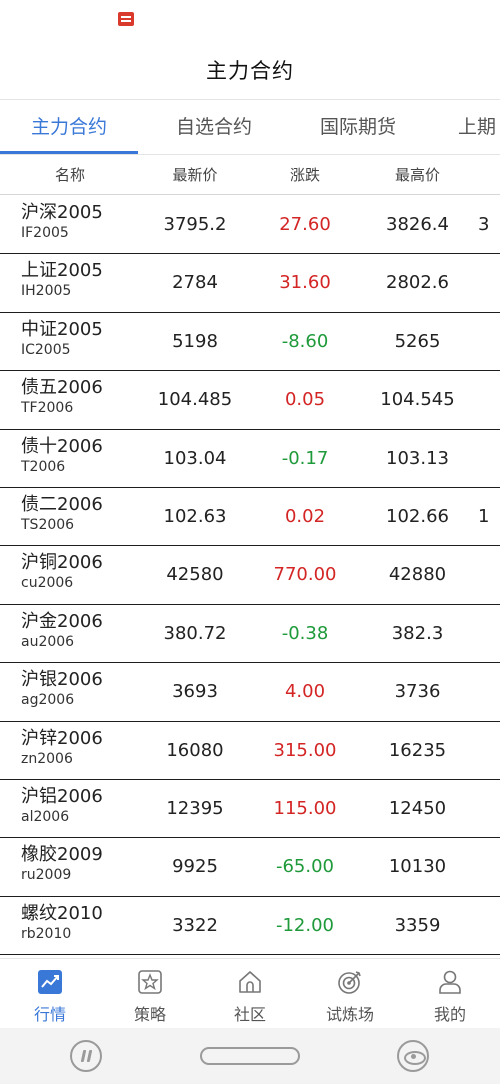  Describe the element at coordinates (195, 575) in the screenshot. I see `latest-price: 42580` at that location.